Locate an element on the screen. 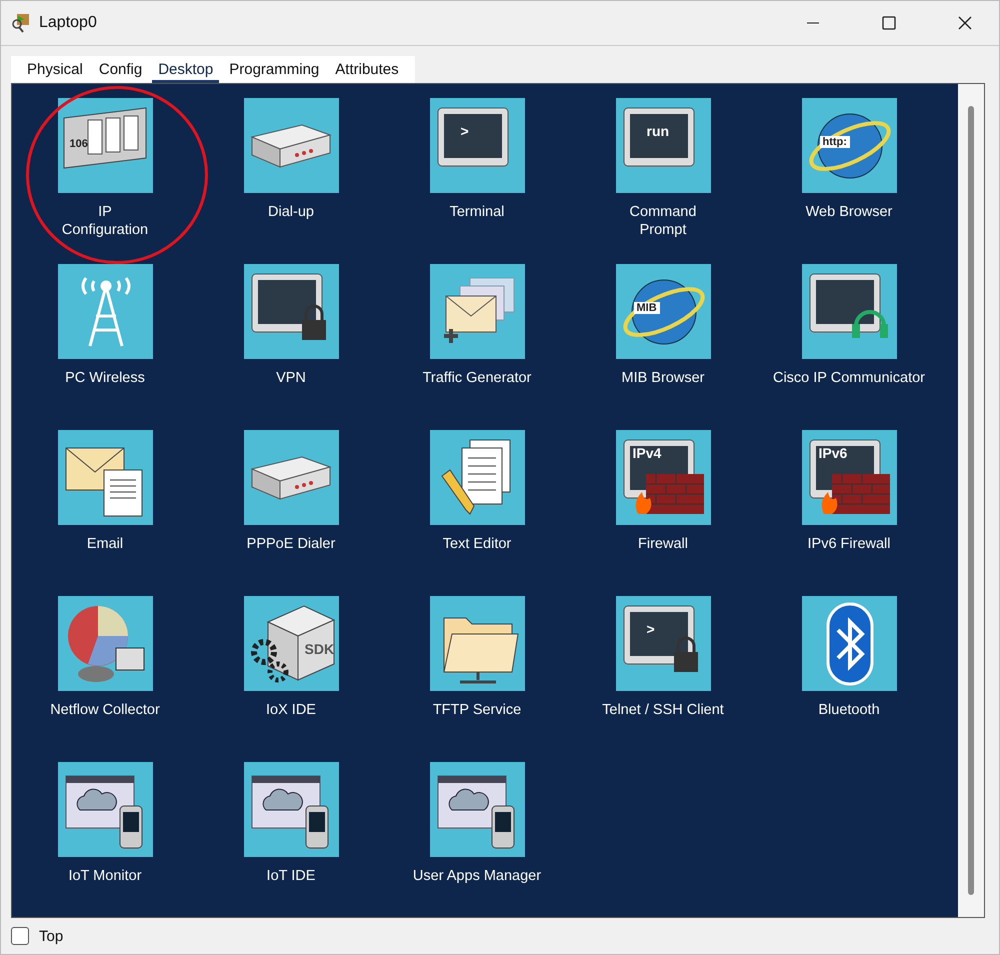 Image resolution: width=1000 pixels, height=955 pixels. icon-caption: http: is located at coordinates (835, 142).